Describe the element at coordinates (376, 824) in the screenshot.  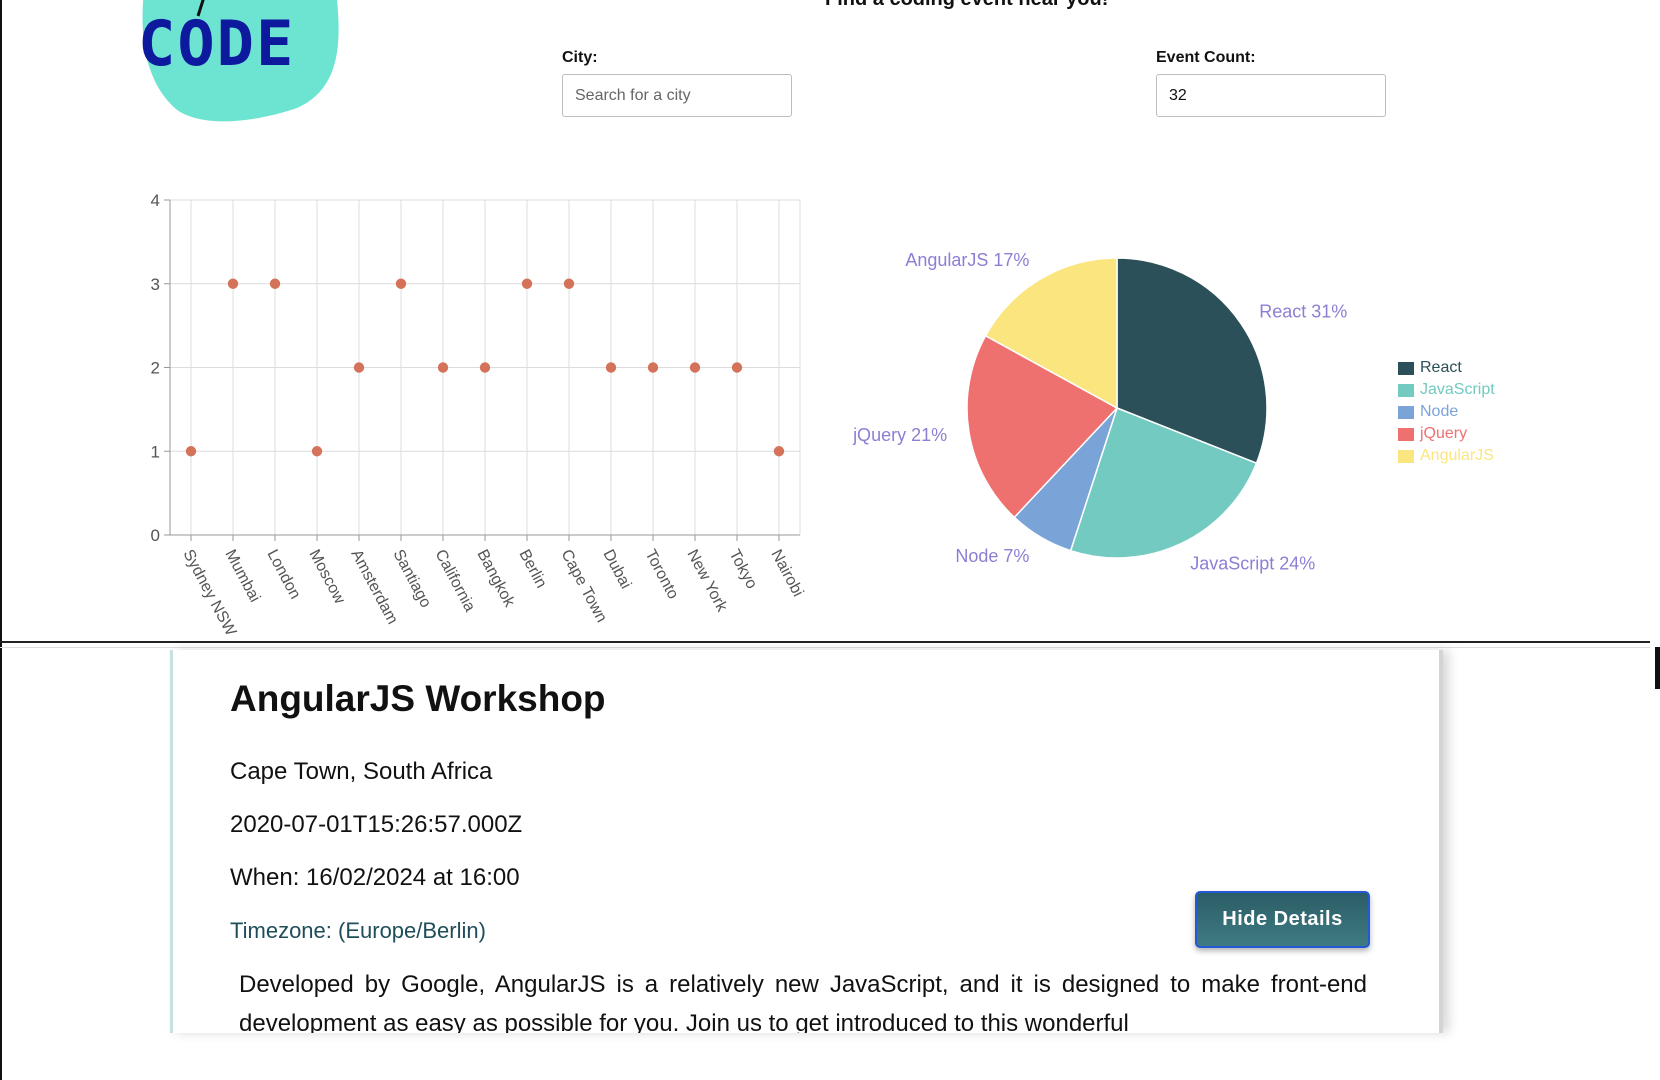
I see `event-created-datetime: 2020-07-01T15:26:57.000Z` at that location.